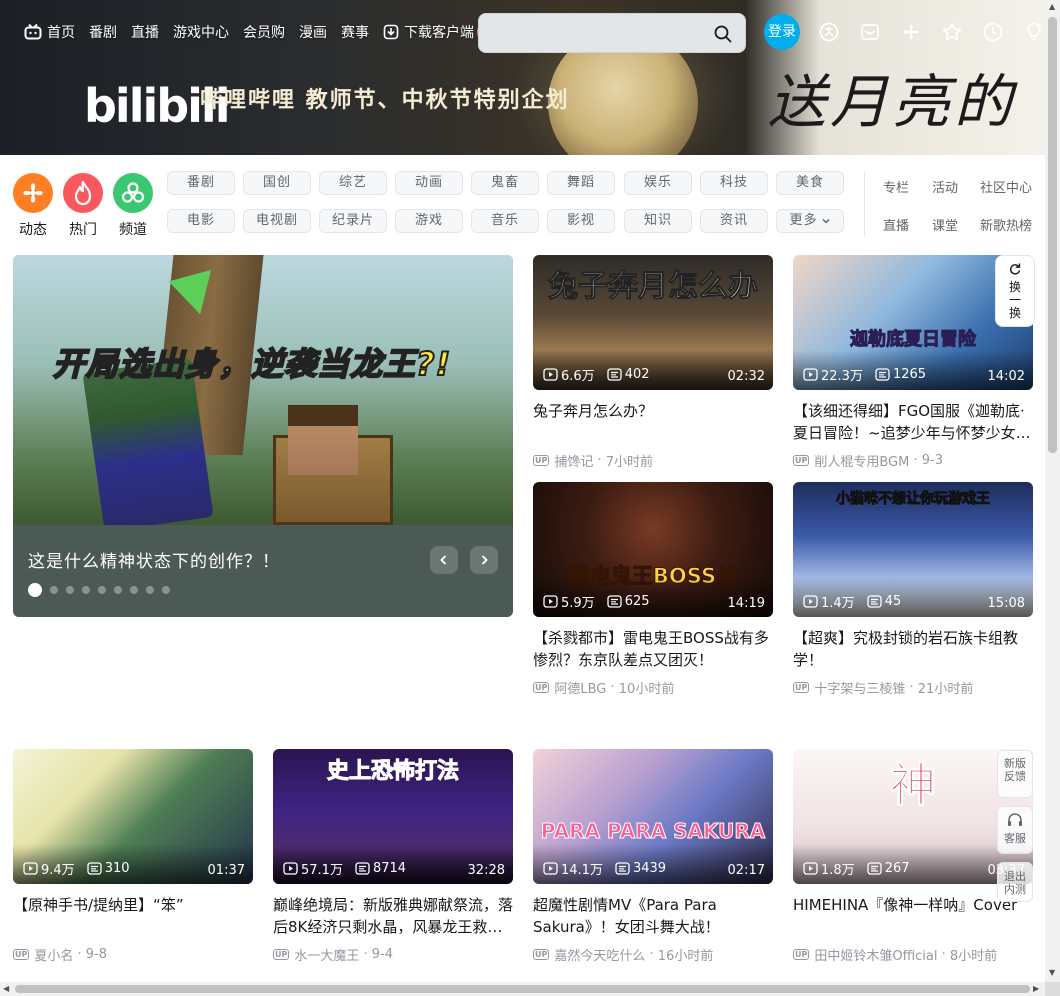 This screenshot has width=1060, height=996. Describe the element at coordinates (133, 193) in the screenshot. I see `channel-channels` at that location.